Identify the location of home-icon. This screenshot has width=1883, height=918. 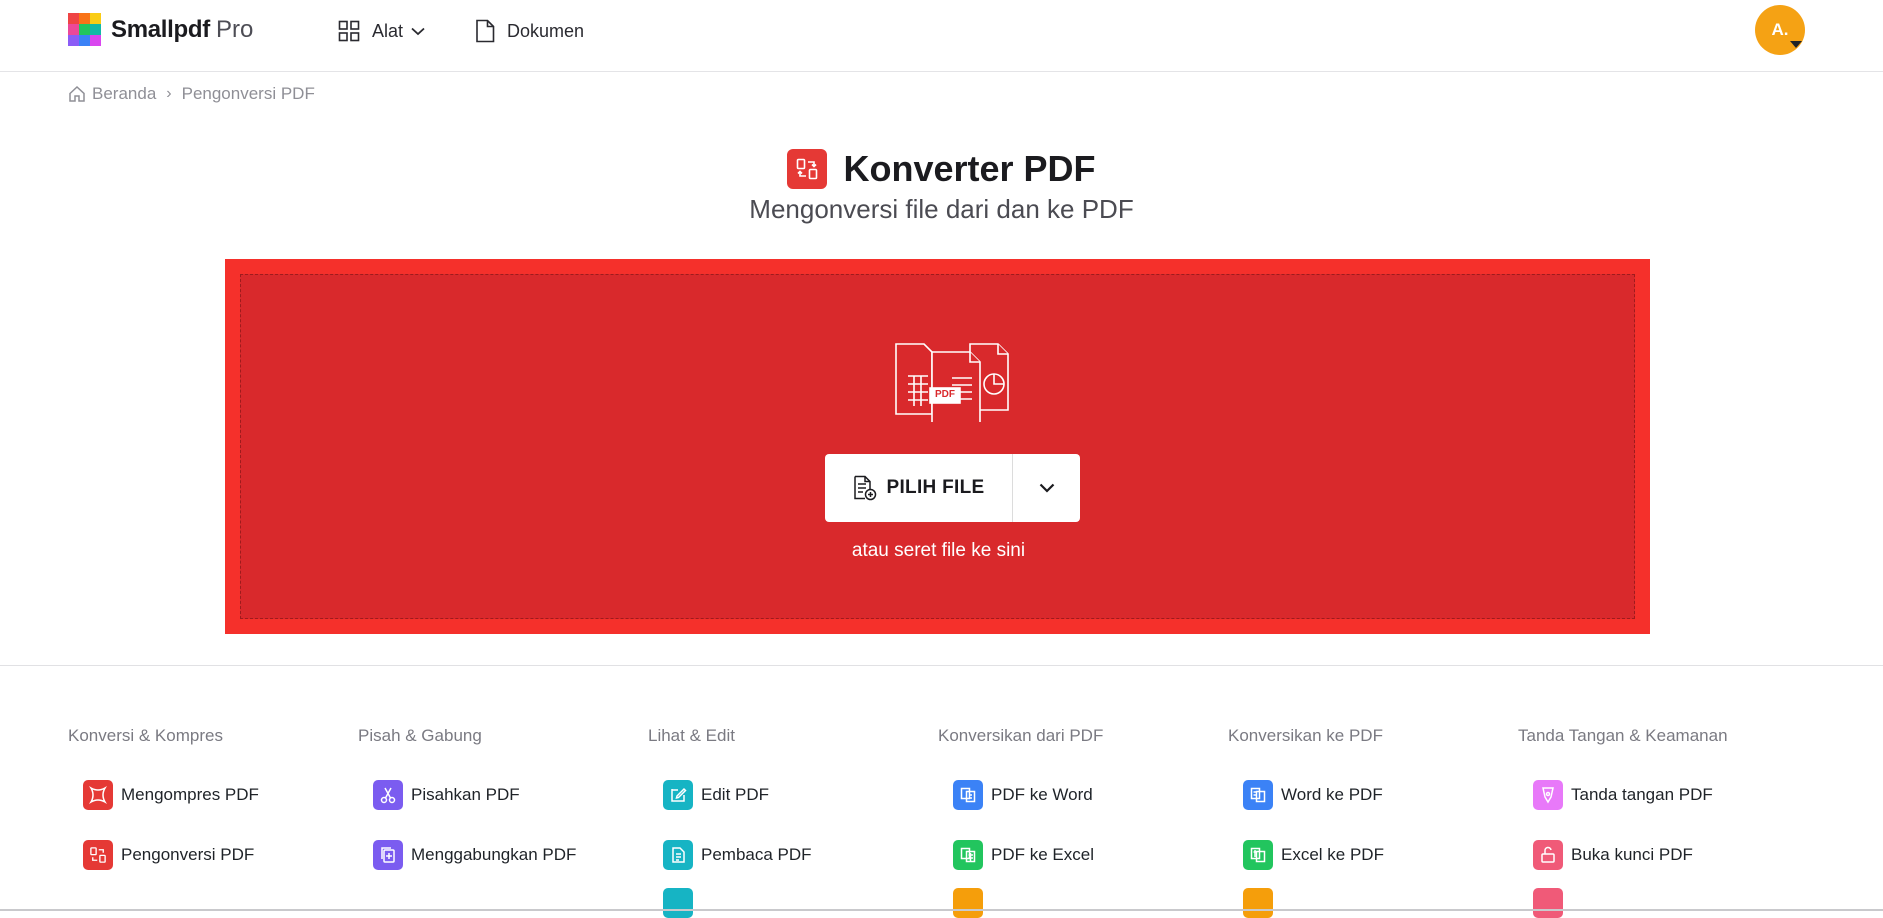
(77, 93).